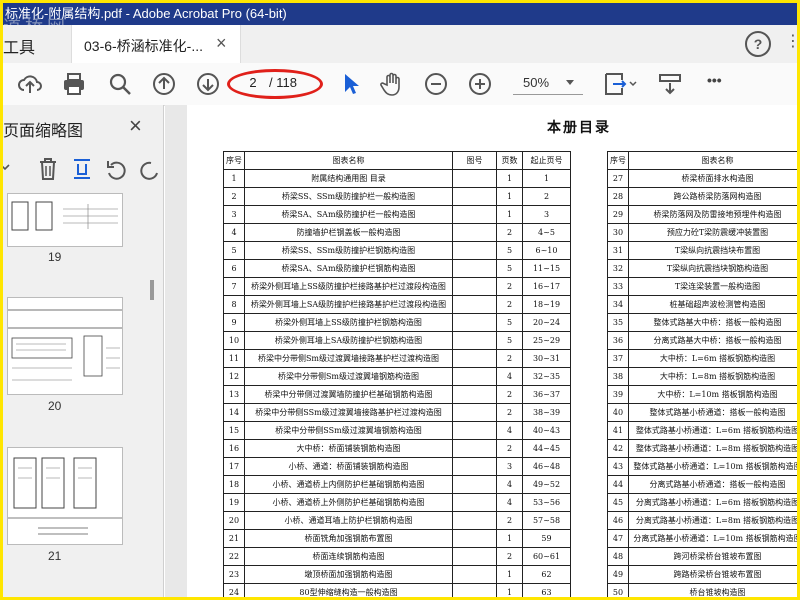  I want to click on table-cell: 分离式路基小桥通道：L=10m 搭板钢筋构造图, so click(712, 538).